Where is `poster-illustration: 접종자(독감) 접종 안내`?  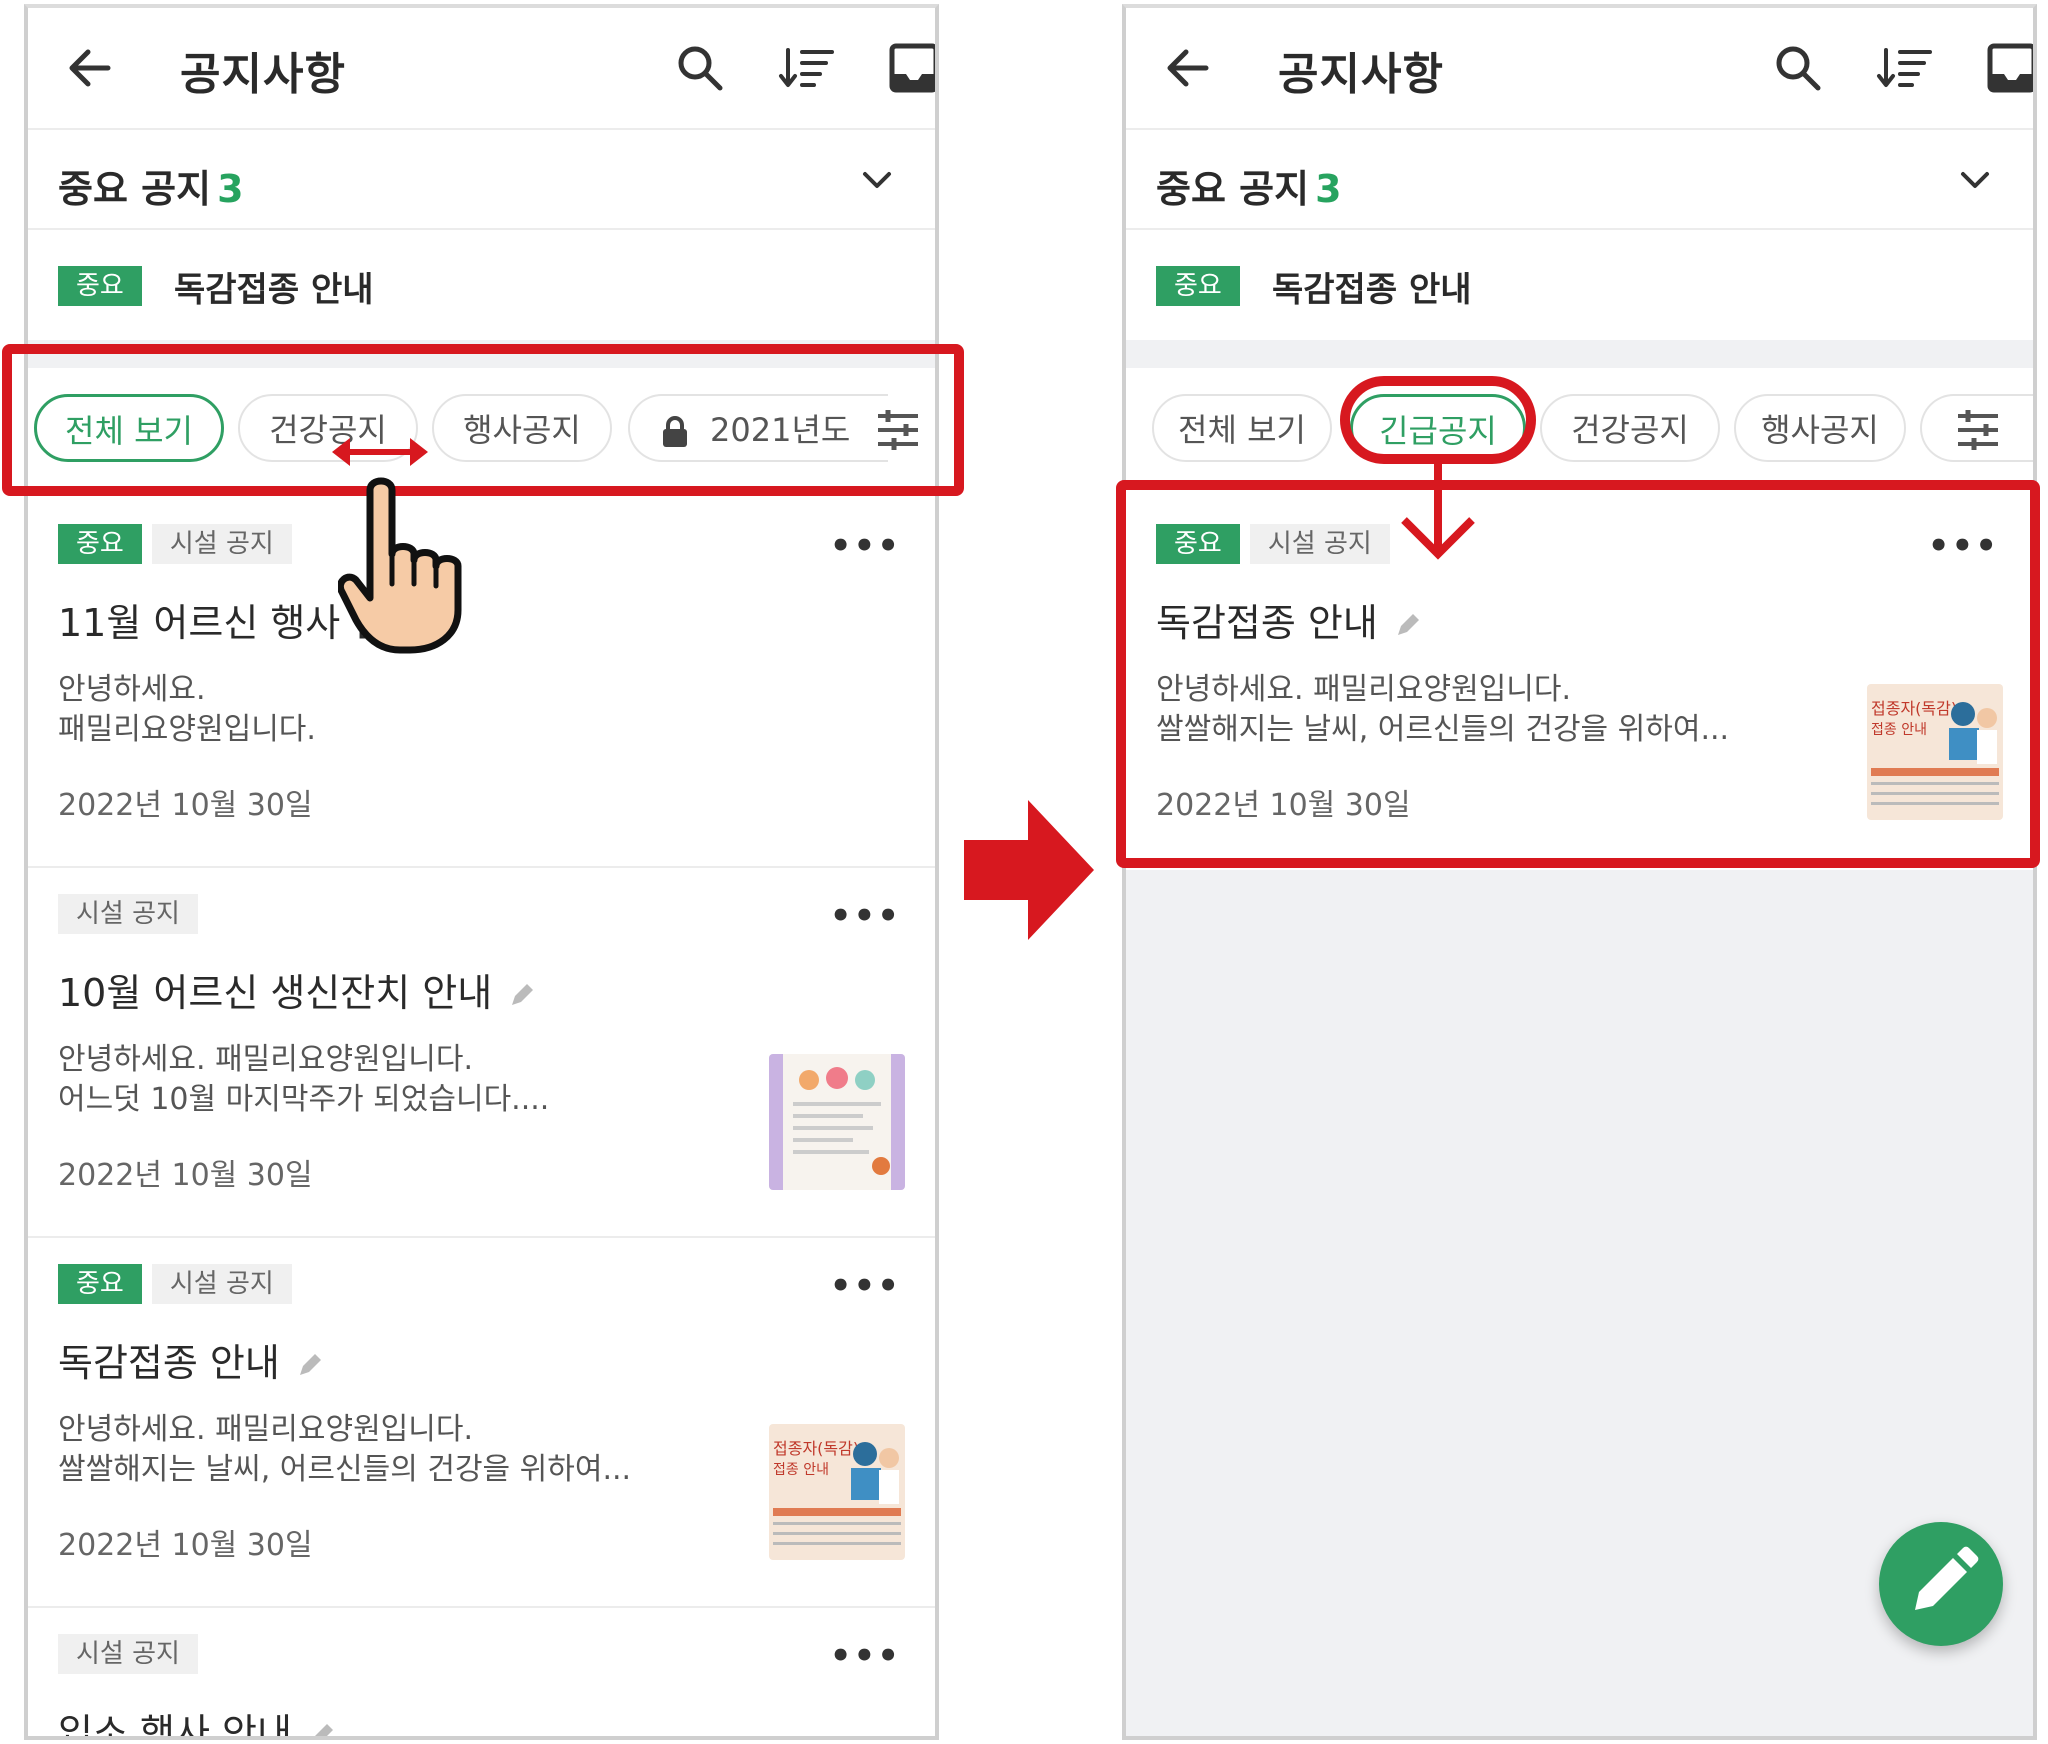 poster-illustration: 접종자(독감) 접종 안내 is located at coordinates (837, 1492).